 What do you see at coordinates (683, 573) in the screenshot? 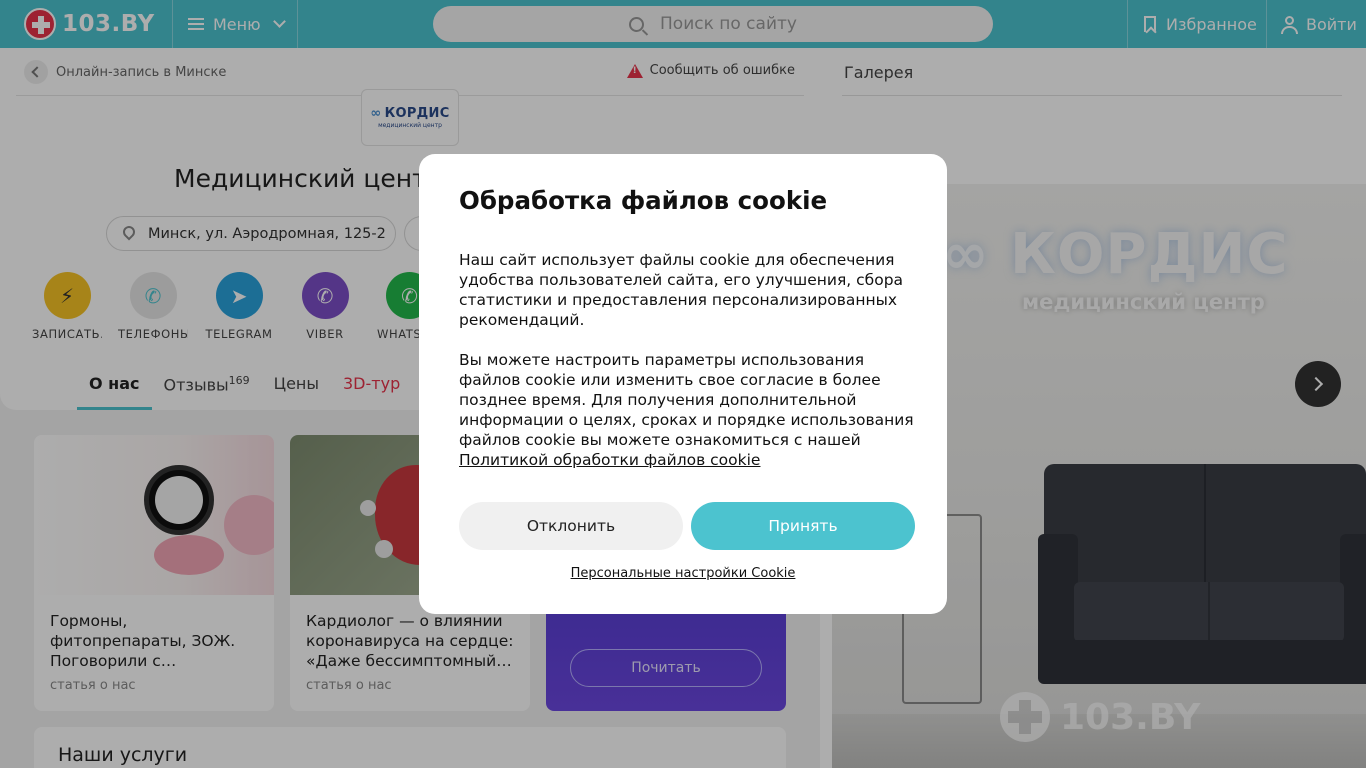
I see `personal-settings-link: Персональные настройки Cookie` at bounding box center [683, 573].